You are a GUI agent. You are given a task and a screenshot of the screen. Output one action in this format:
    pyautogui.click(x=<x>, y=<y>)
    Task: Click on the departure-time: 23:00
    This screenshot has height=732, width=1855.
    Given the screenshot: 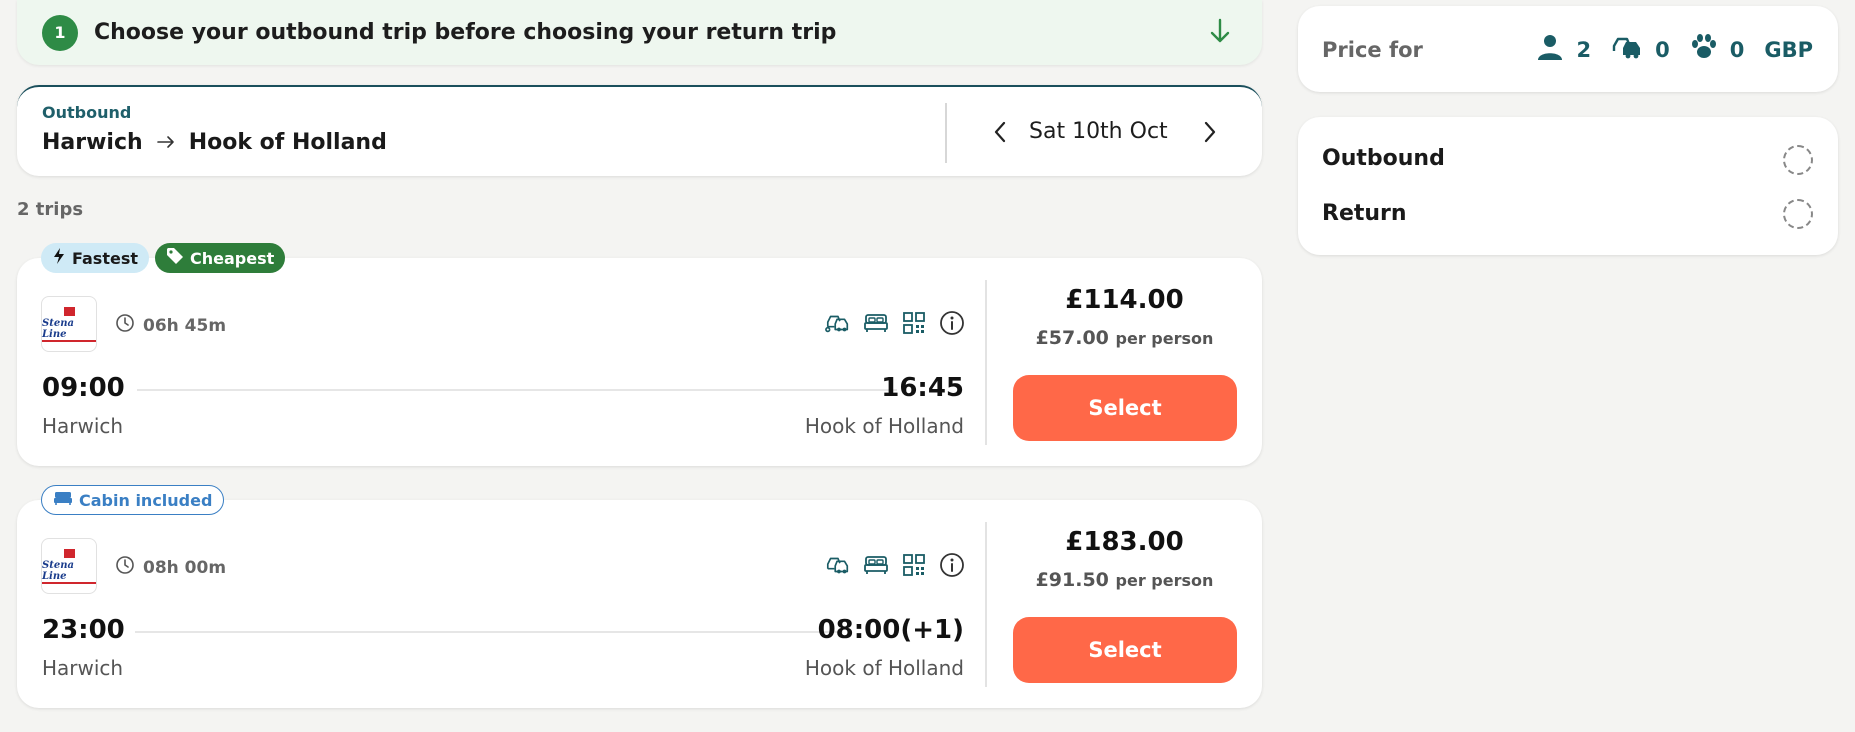 What is the action you would take?
    pyautogui.click(x=83, y=630)
    